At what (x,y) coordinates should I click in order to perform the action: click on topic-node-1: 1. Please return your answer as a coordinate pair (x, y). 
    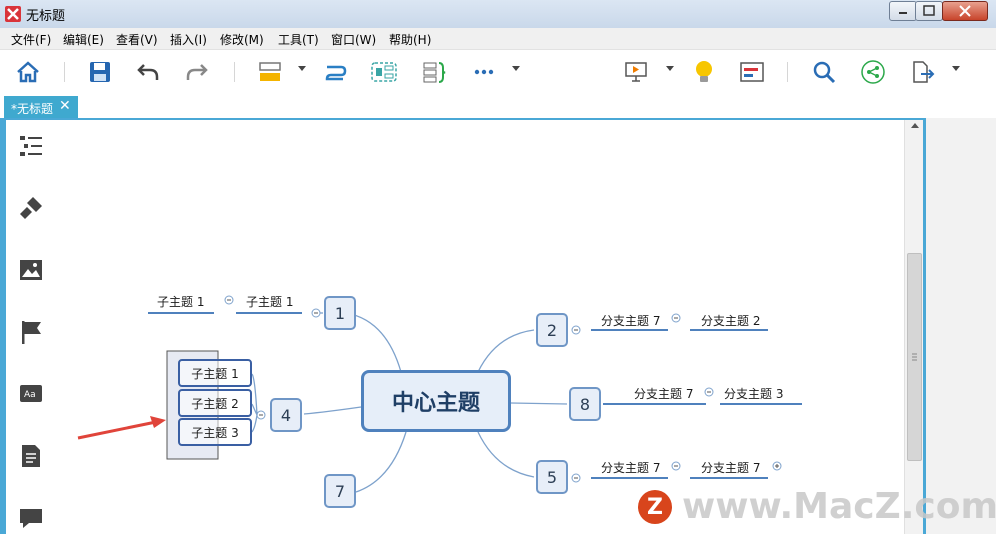
    Looking at the image, I should click on (340, 313).